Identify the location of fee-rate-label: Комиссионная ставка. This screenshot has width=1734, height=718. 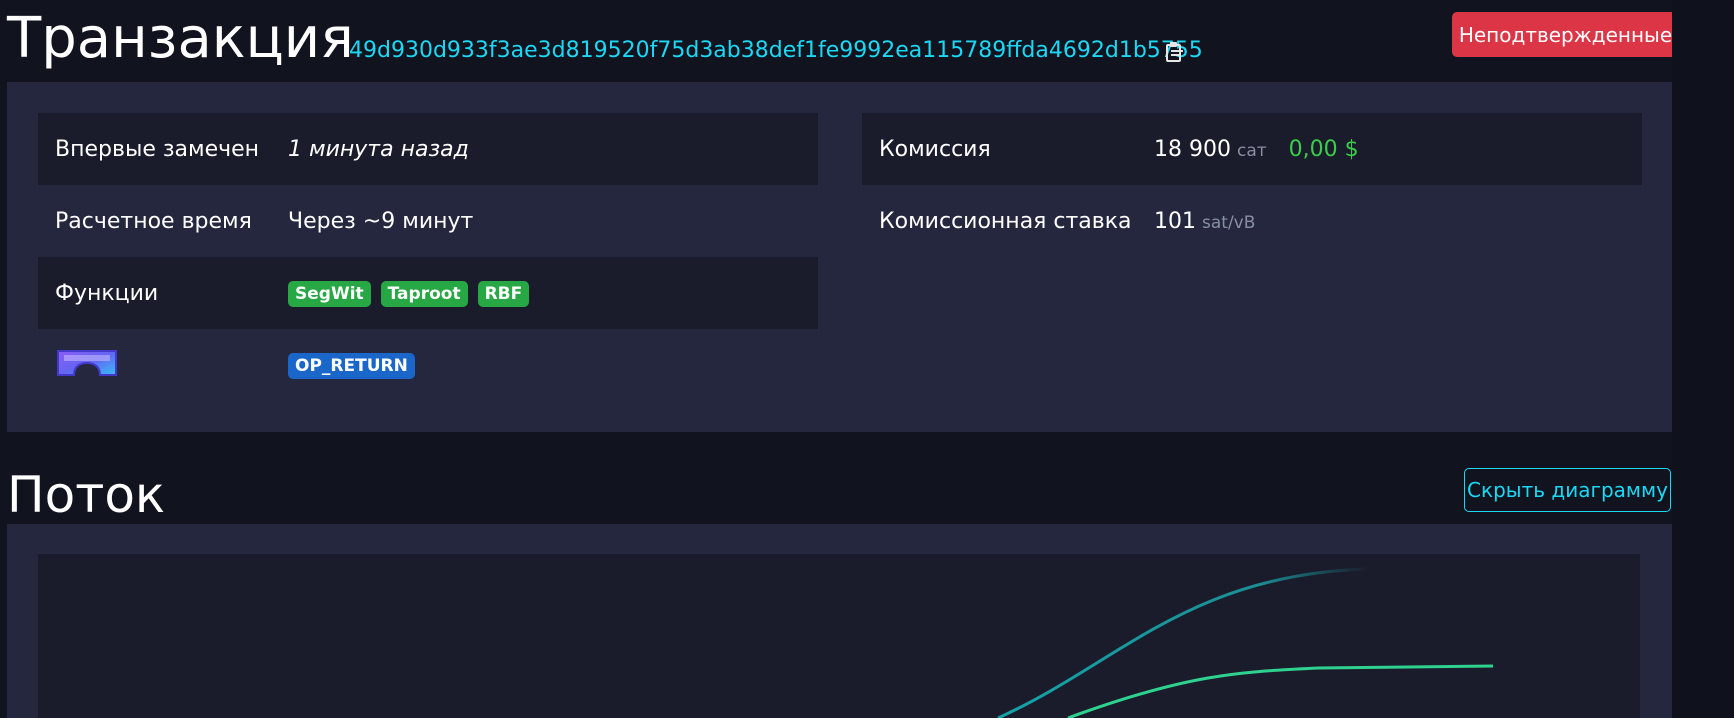
(1005, 221).